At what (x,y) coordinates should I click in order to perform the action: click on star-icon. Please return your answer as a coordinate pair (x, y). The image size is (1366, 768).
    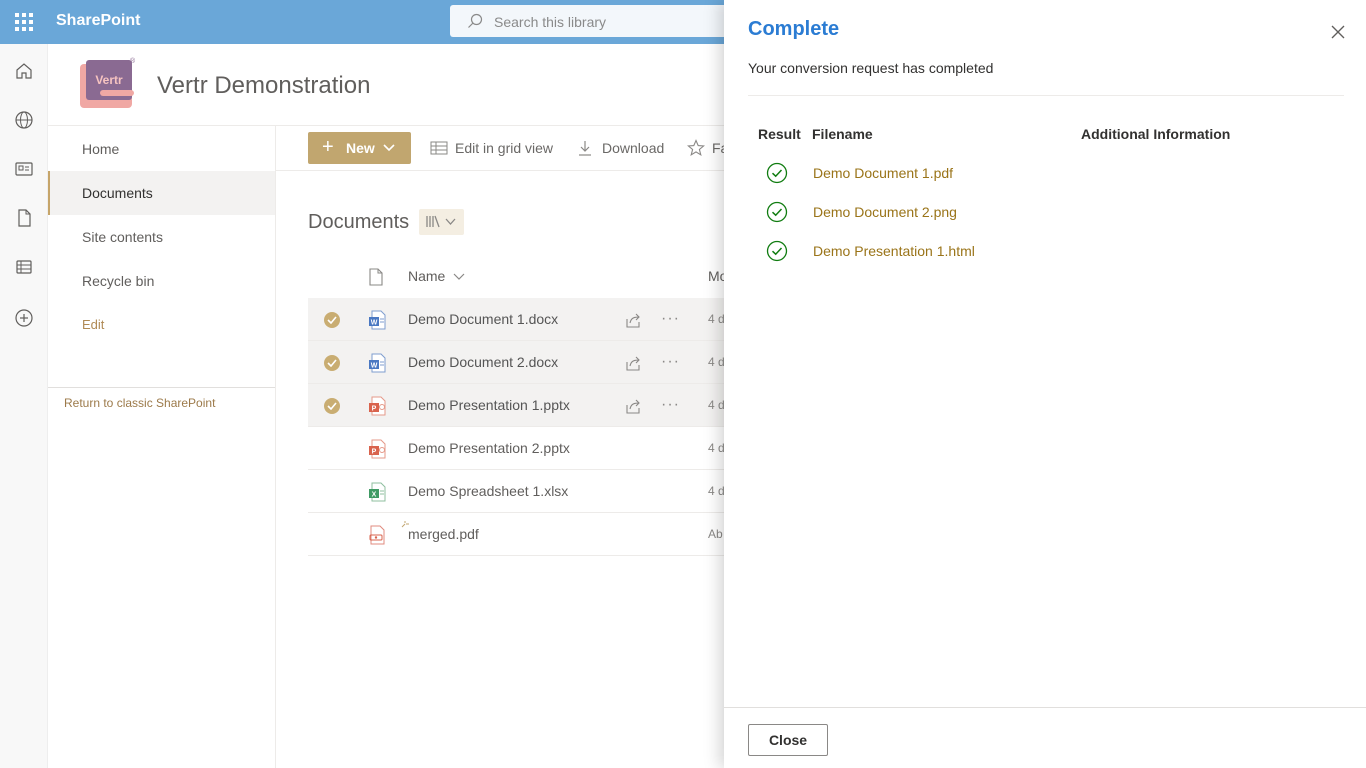
    Looking at the image, I should click on (696, 147).